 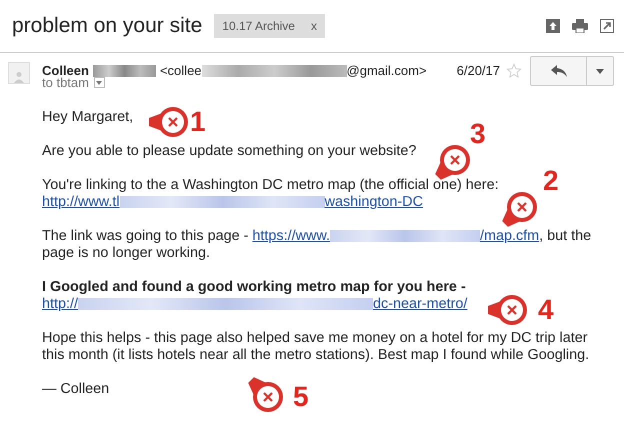 I want to click on paragraph: I Googled and found a good working metro map for you here -, so click(x=254, y=287).